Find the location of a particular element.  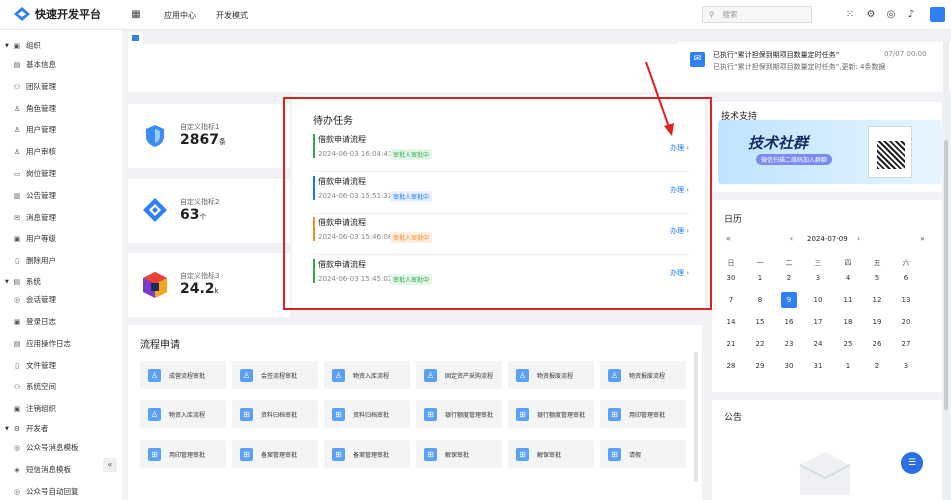

calendar-day: 27 is located at coordinates (906, 344).